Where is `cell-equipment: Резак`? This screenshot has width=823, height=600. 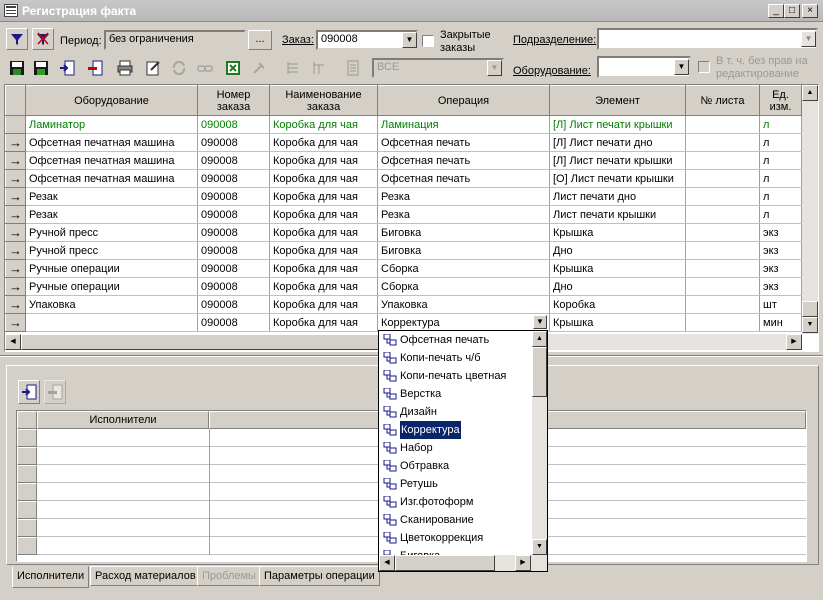 cell-equipment: Резак is located at coordinates (111, 214).